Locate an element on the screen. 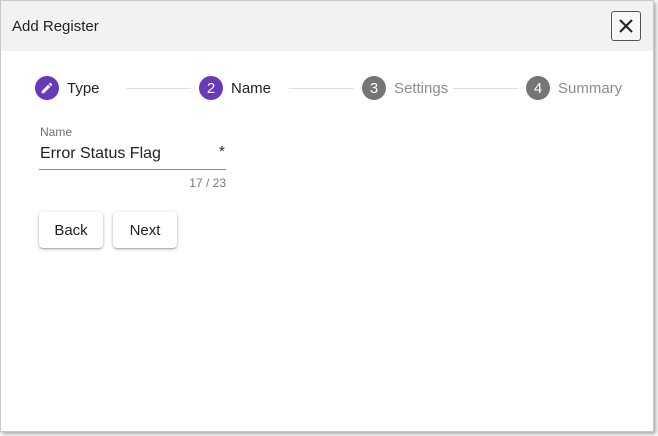 This screenshot has height=436, width=658. step-type-circle is located at coordinates (47, 88).